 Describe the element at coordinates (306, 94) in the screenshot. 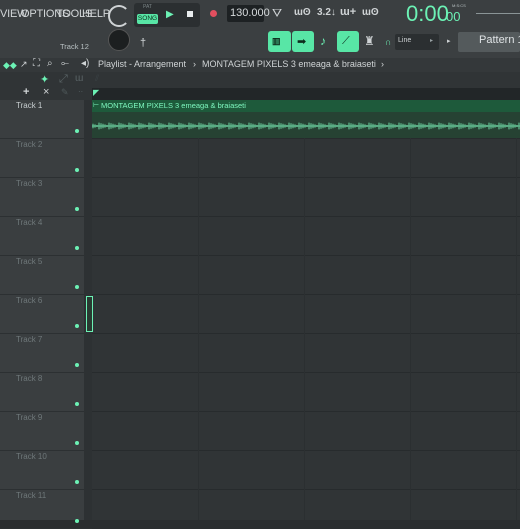

I see `timeline-ruler: ◤` at that location.